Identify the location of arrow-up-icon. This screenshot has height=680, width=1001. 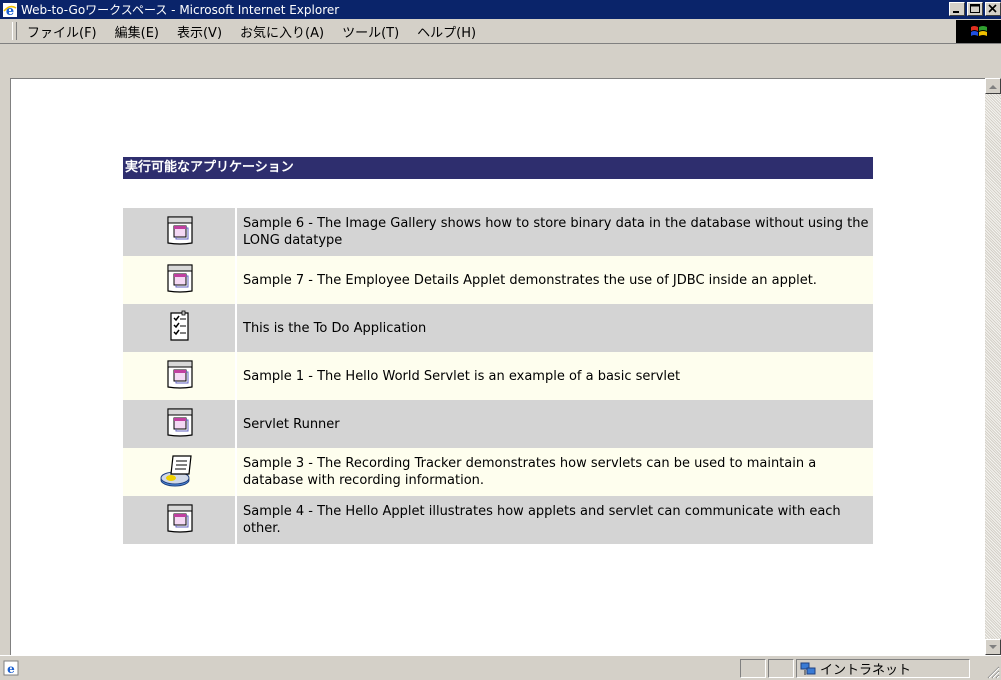
(993, 86).